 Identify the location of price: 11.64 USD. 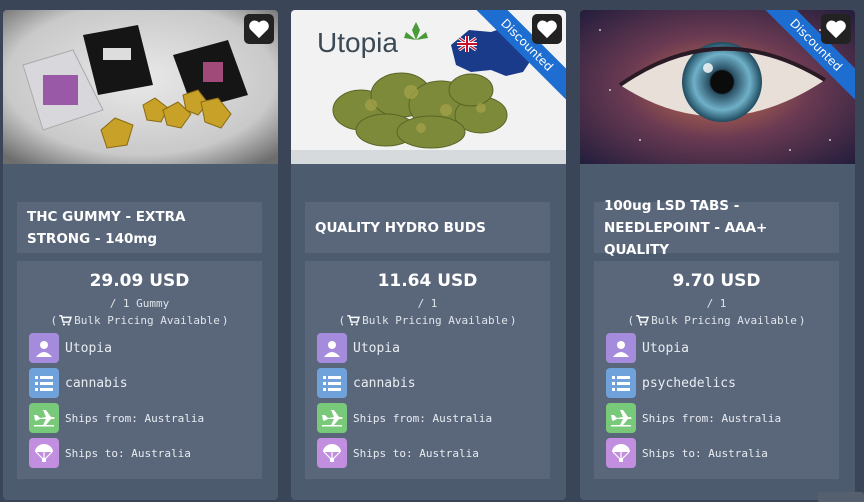
(427, 281).